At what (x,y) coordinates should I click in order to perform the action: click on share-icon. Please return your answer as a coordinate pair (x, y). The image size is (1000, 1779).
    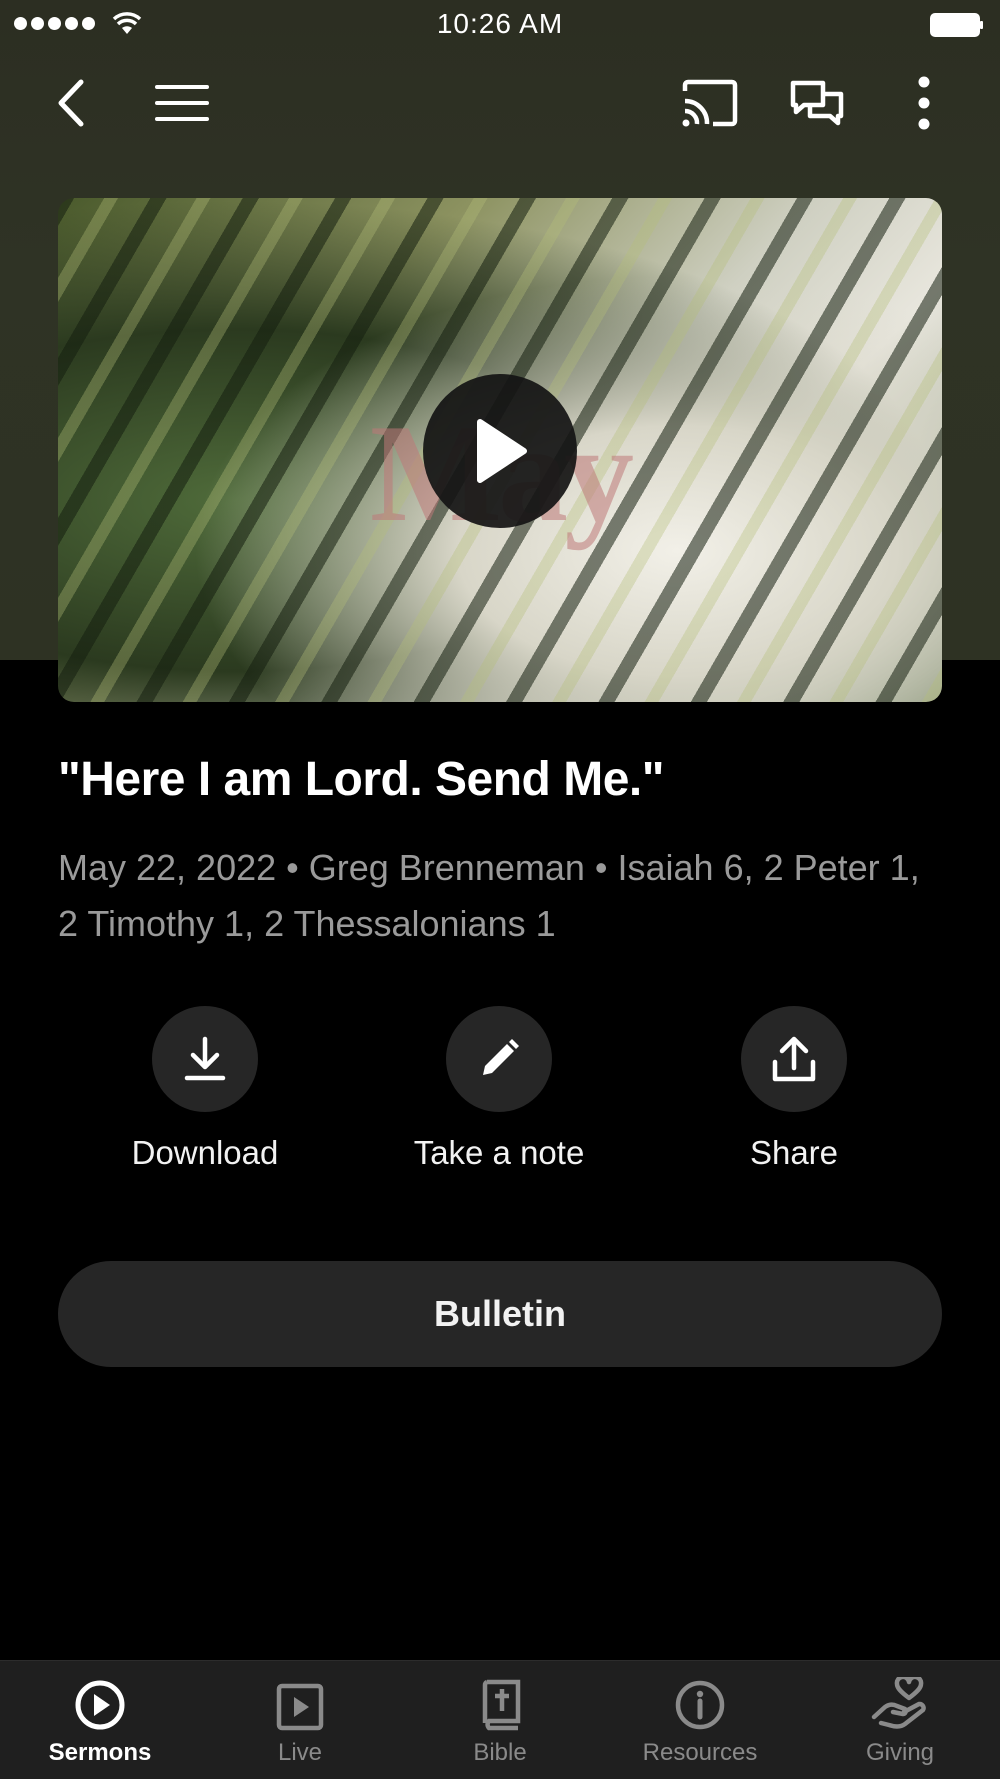
    Looking at the image, I should click on (794, 1059).